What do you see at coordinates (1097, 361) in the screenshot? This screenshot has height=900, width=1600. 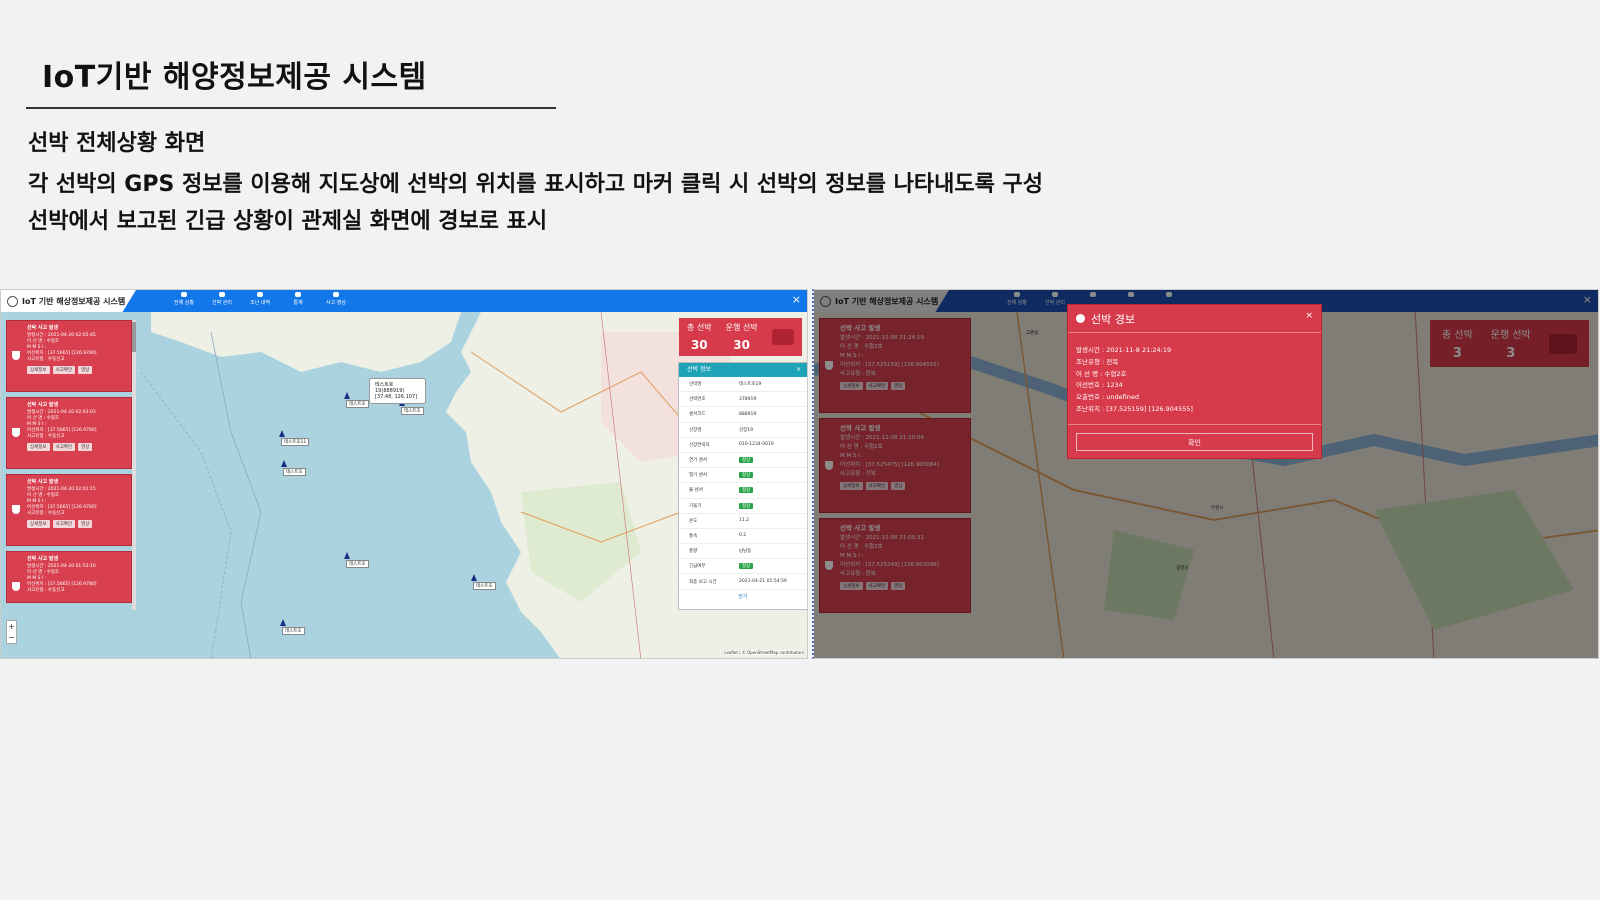 I see `alert-line: 조난유형 : 전복` at bounding box center [1097, 361].